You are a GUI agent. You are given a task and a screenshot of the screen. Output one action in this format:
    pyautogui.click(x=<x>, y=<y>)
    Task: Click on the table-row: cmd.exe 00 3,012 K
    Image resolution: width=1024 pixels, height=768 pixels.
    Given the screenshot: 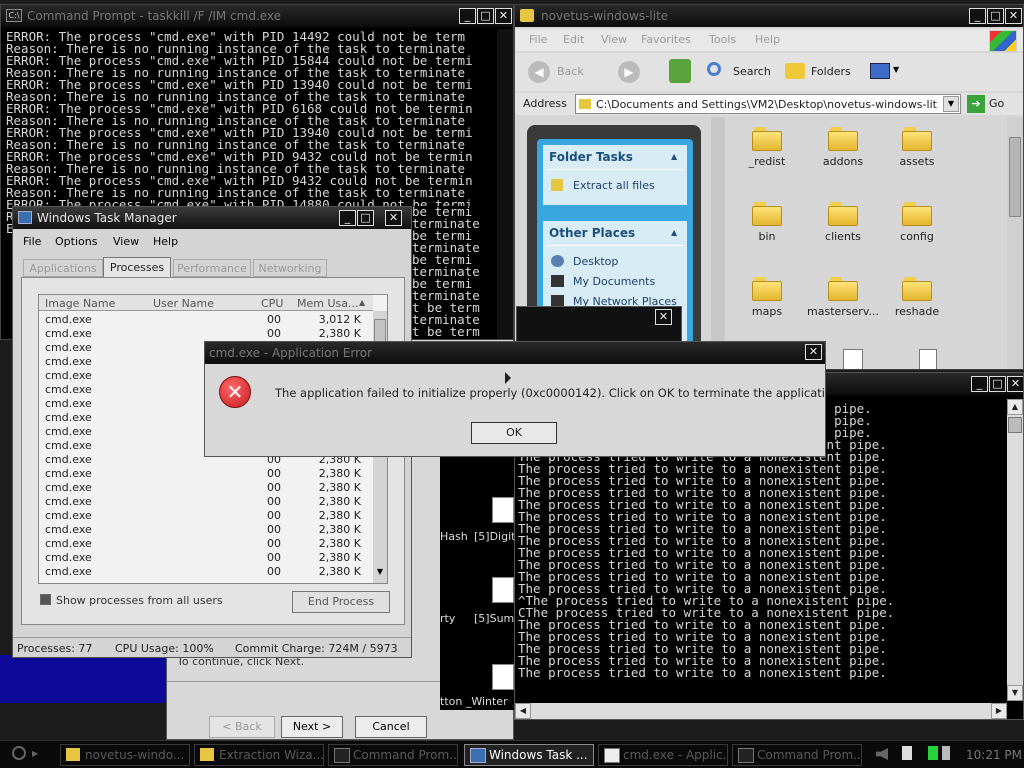 What is the action you would take?
    pyautogui.click(x=206, y=320)
    